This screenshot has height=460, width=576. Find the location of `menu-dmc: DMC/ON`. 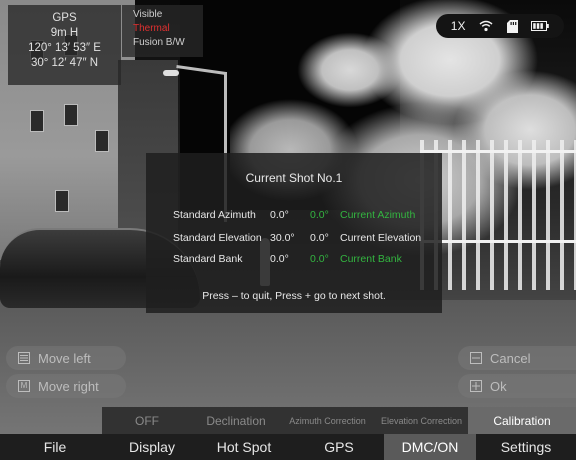

menu-dmc: DMC/ON is located at coordinates (430, 447).